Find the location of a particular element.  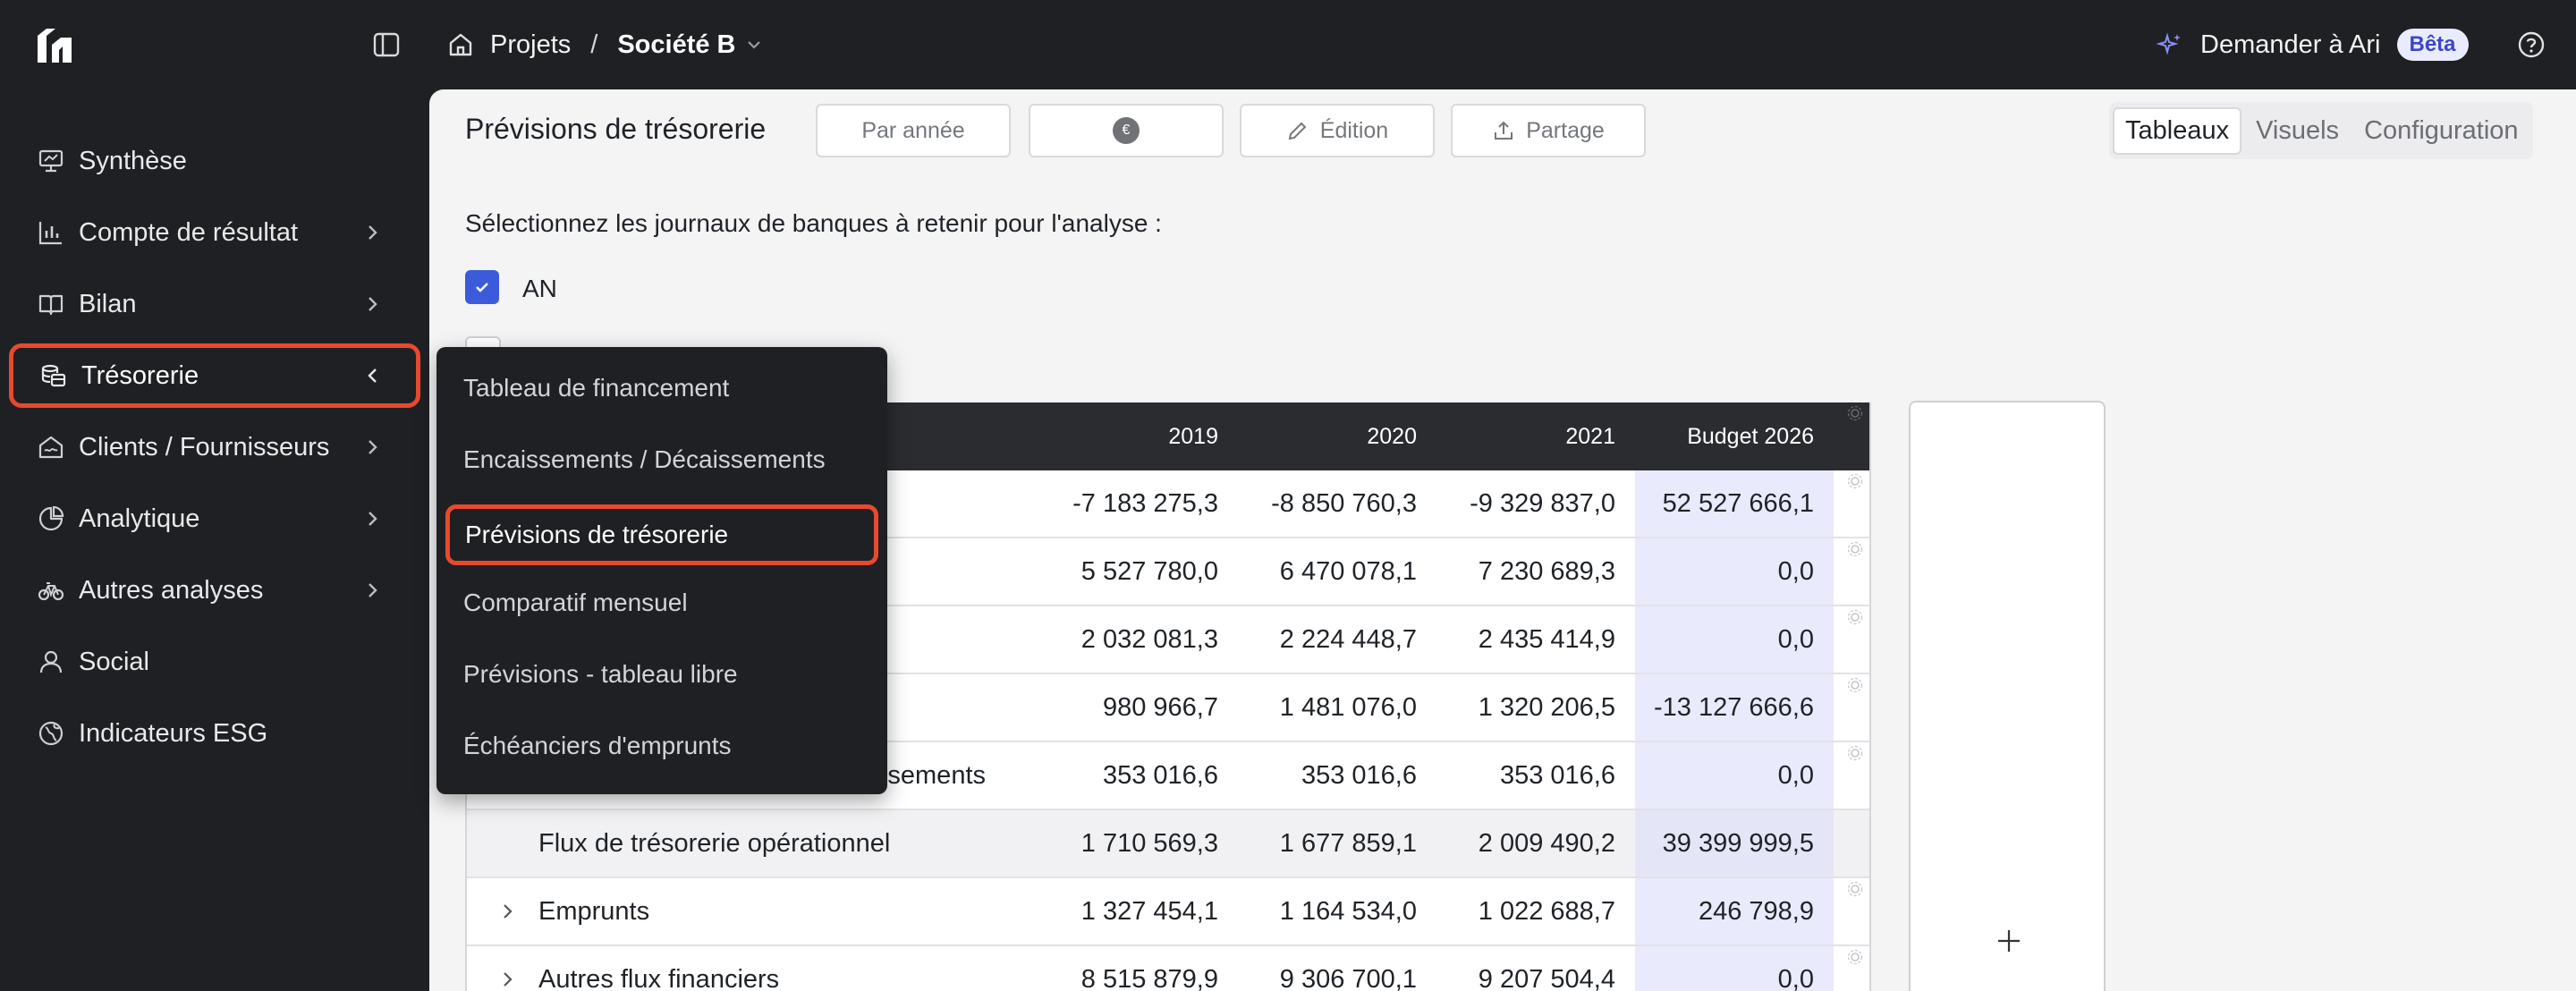

sidebar-toggle-icon is located at coordinates (386, 44).